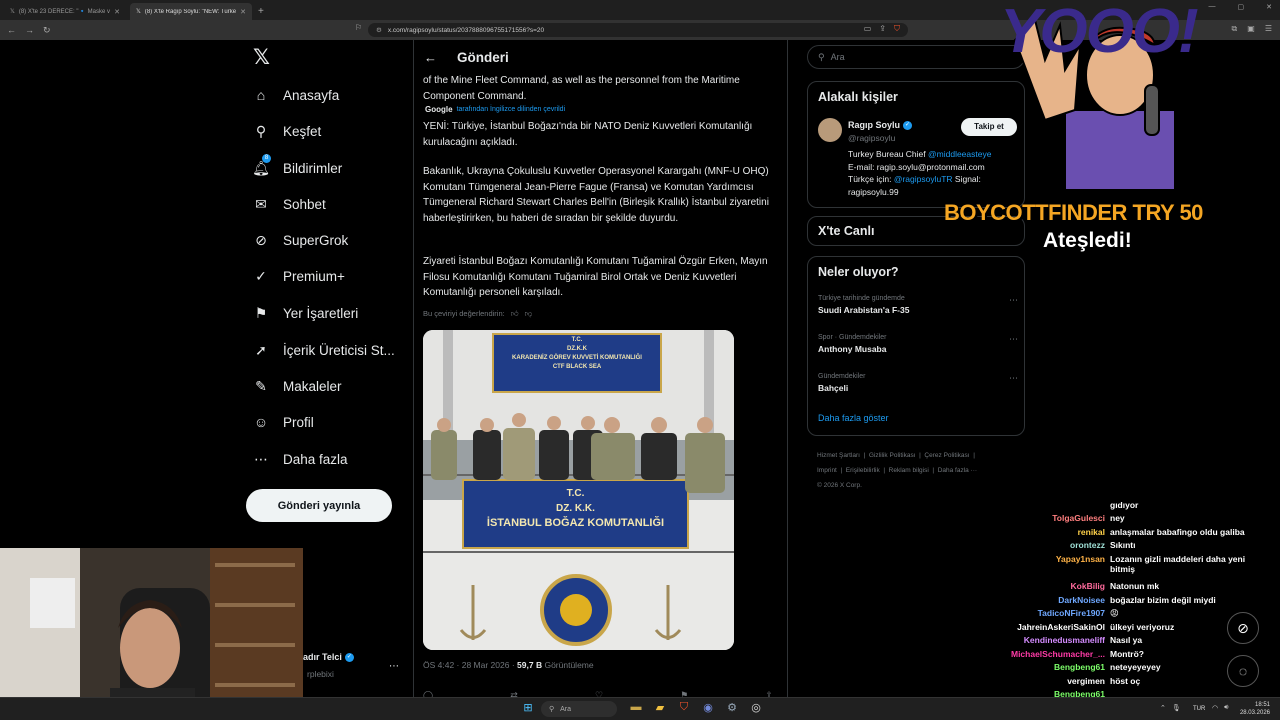 This screenshot has height=720, width=1280. I want to click on clock: 18:51 28.03.2026, so click(1255, 709).